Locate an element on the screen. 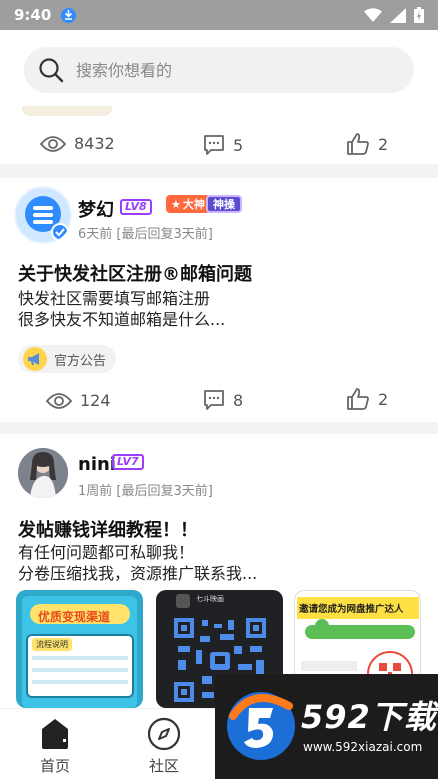  username: 梦幻 is located at coordinates (96, 209).